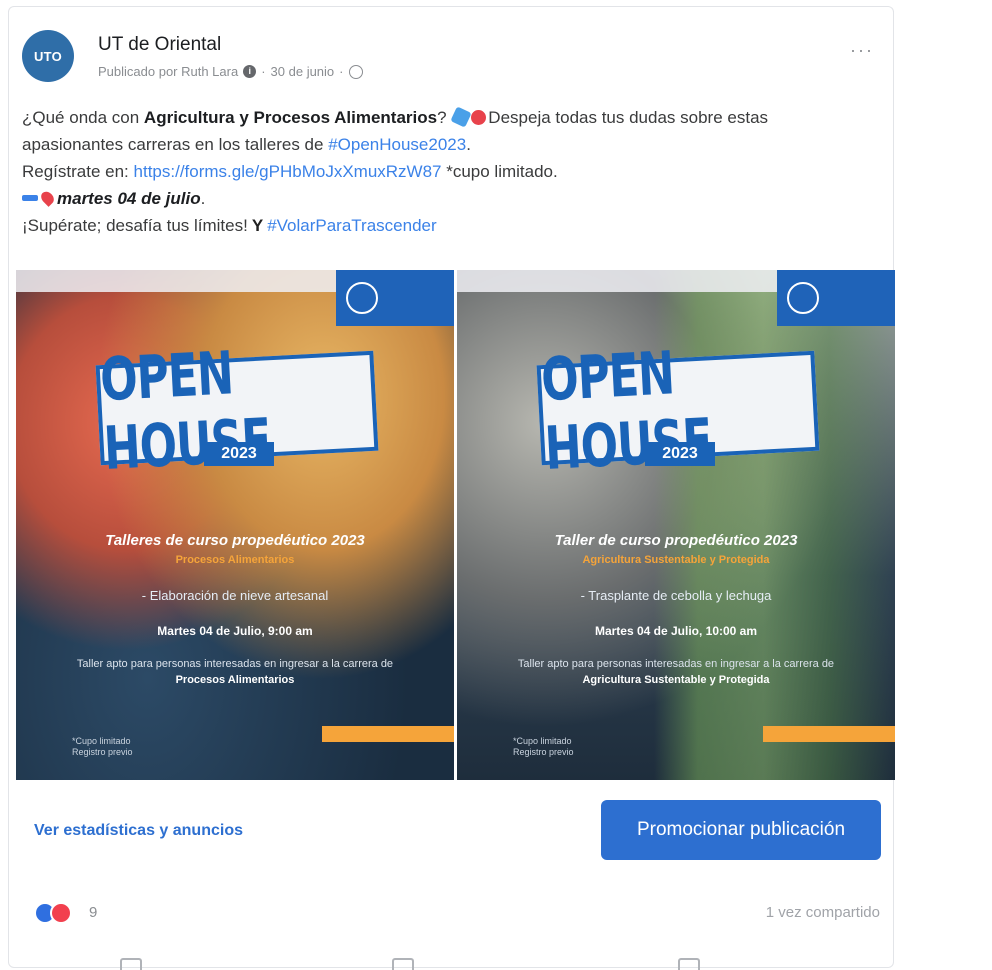 Image resolution: width=992 pixels, height=970 pixels. Describe the element at coordinates (93, 912) in the screenshot. I see `reaction-count: 9` at that location.